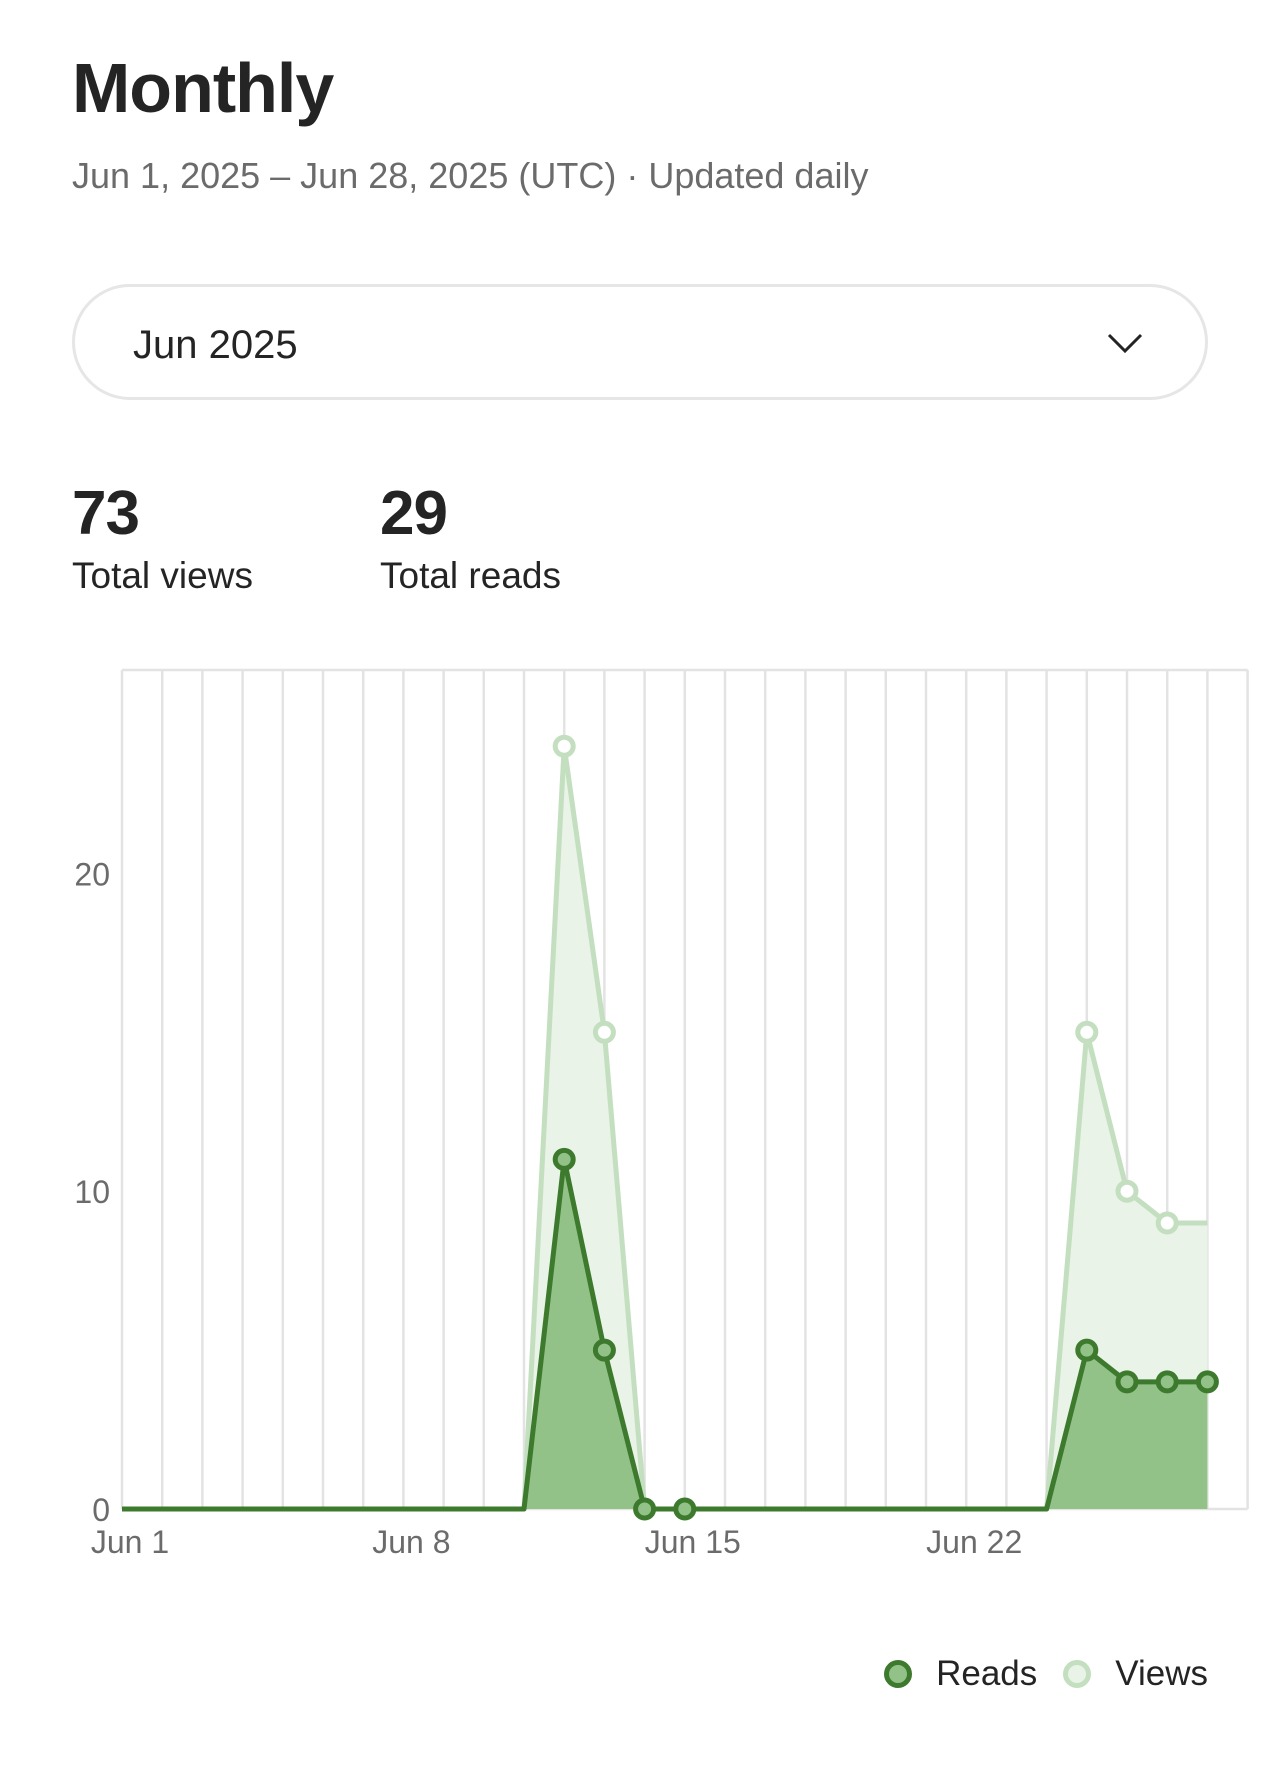 The height and width of the screenshot is (1779, 1284). What do you see at coordinates (203, 88) in the screenshot?
I see `page-title: Monthly` at bounding box center [203, 88].